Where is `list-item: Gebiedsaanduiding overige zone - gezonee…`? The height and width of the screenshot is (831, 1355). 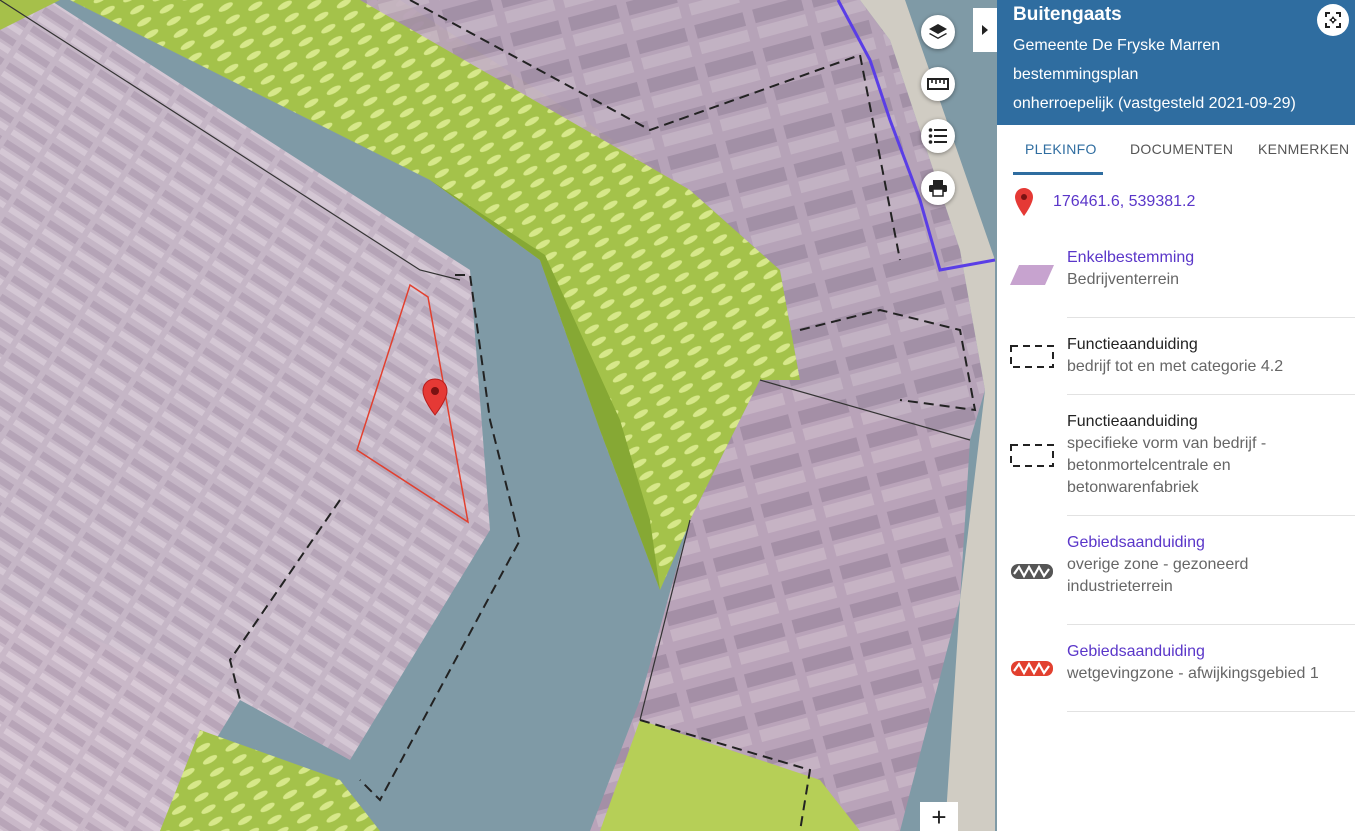 list-item: Gebiedsaanduiding overige zone - gezonee… is located at coordinates (1211, 578).